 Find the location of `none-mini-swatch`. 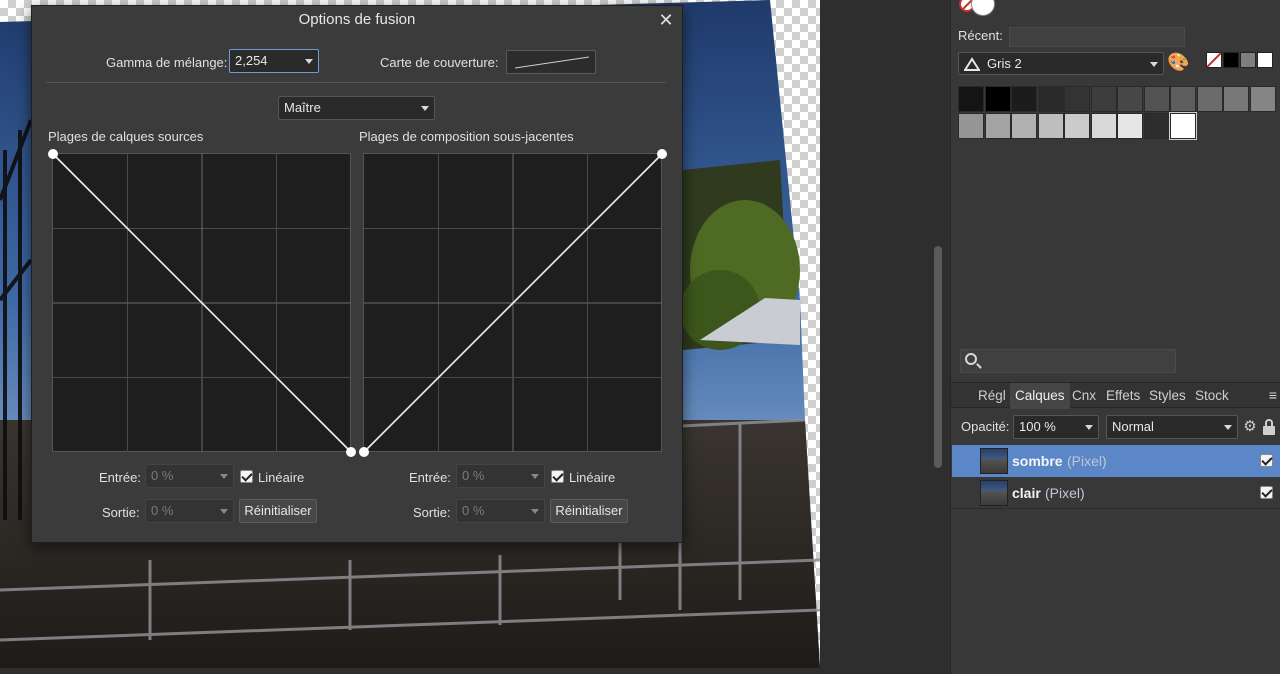

none-mini-swatch is located at coordinates (1214, 60).